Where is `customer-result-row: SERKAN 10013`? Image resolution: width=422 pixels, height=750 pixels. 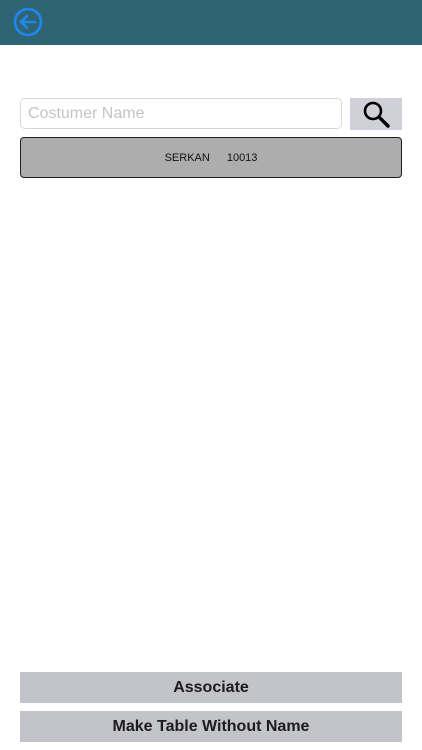
customer-result-row: SERKAN 10013 is located at coordinates (211, 157).